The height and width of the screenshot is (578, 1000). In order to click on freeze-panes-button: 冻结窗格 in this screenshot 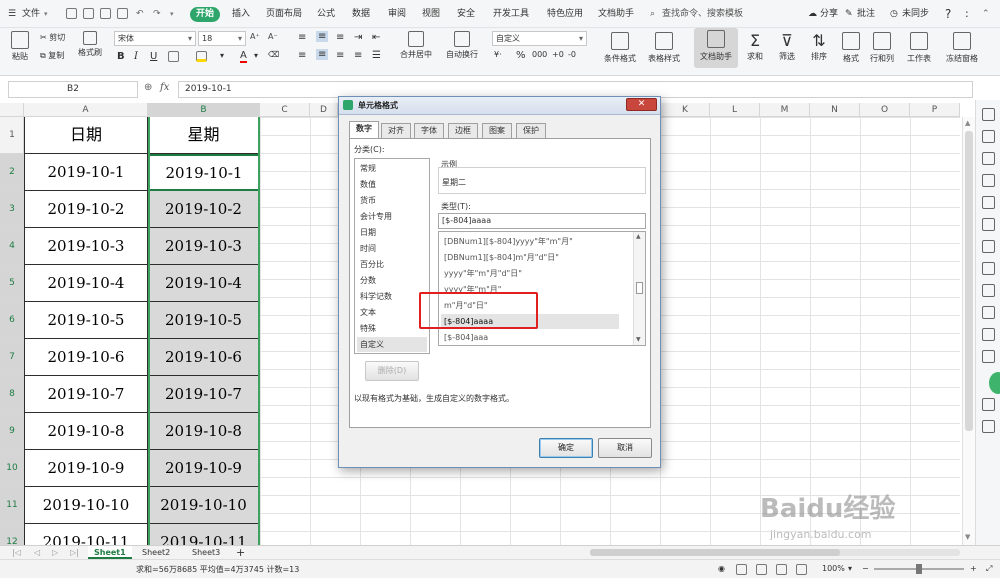, I will do `click(962, 50)`.